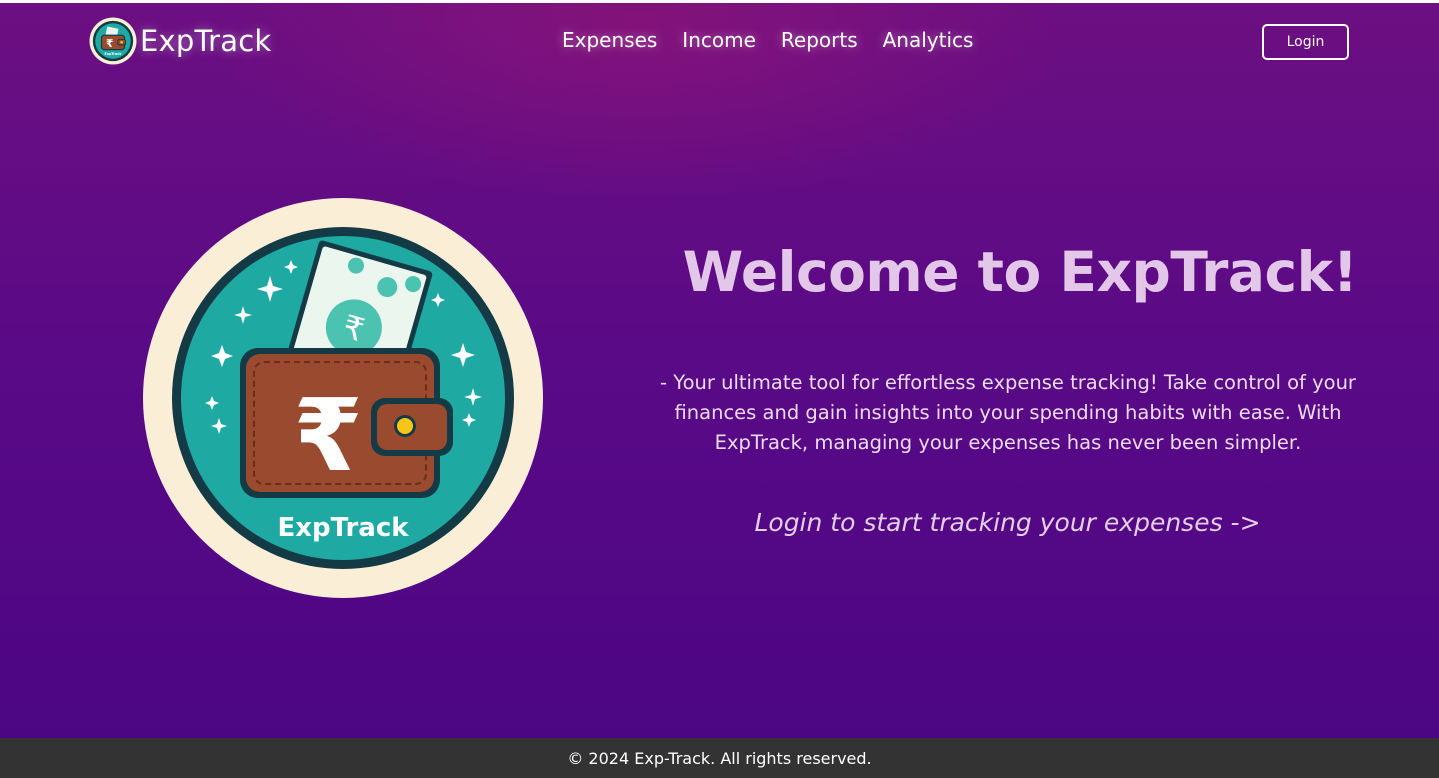 The height and width of the screenshot is (778, 1439). I want to click on rupee-icon: ₹, so click(328, 435).